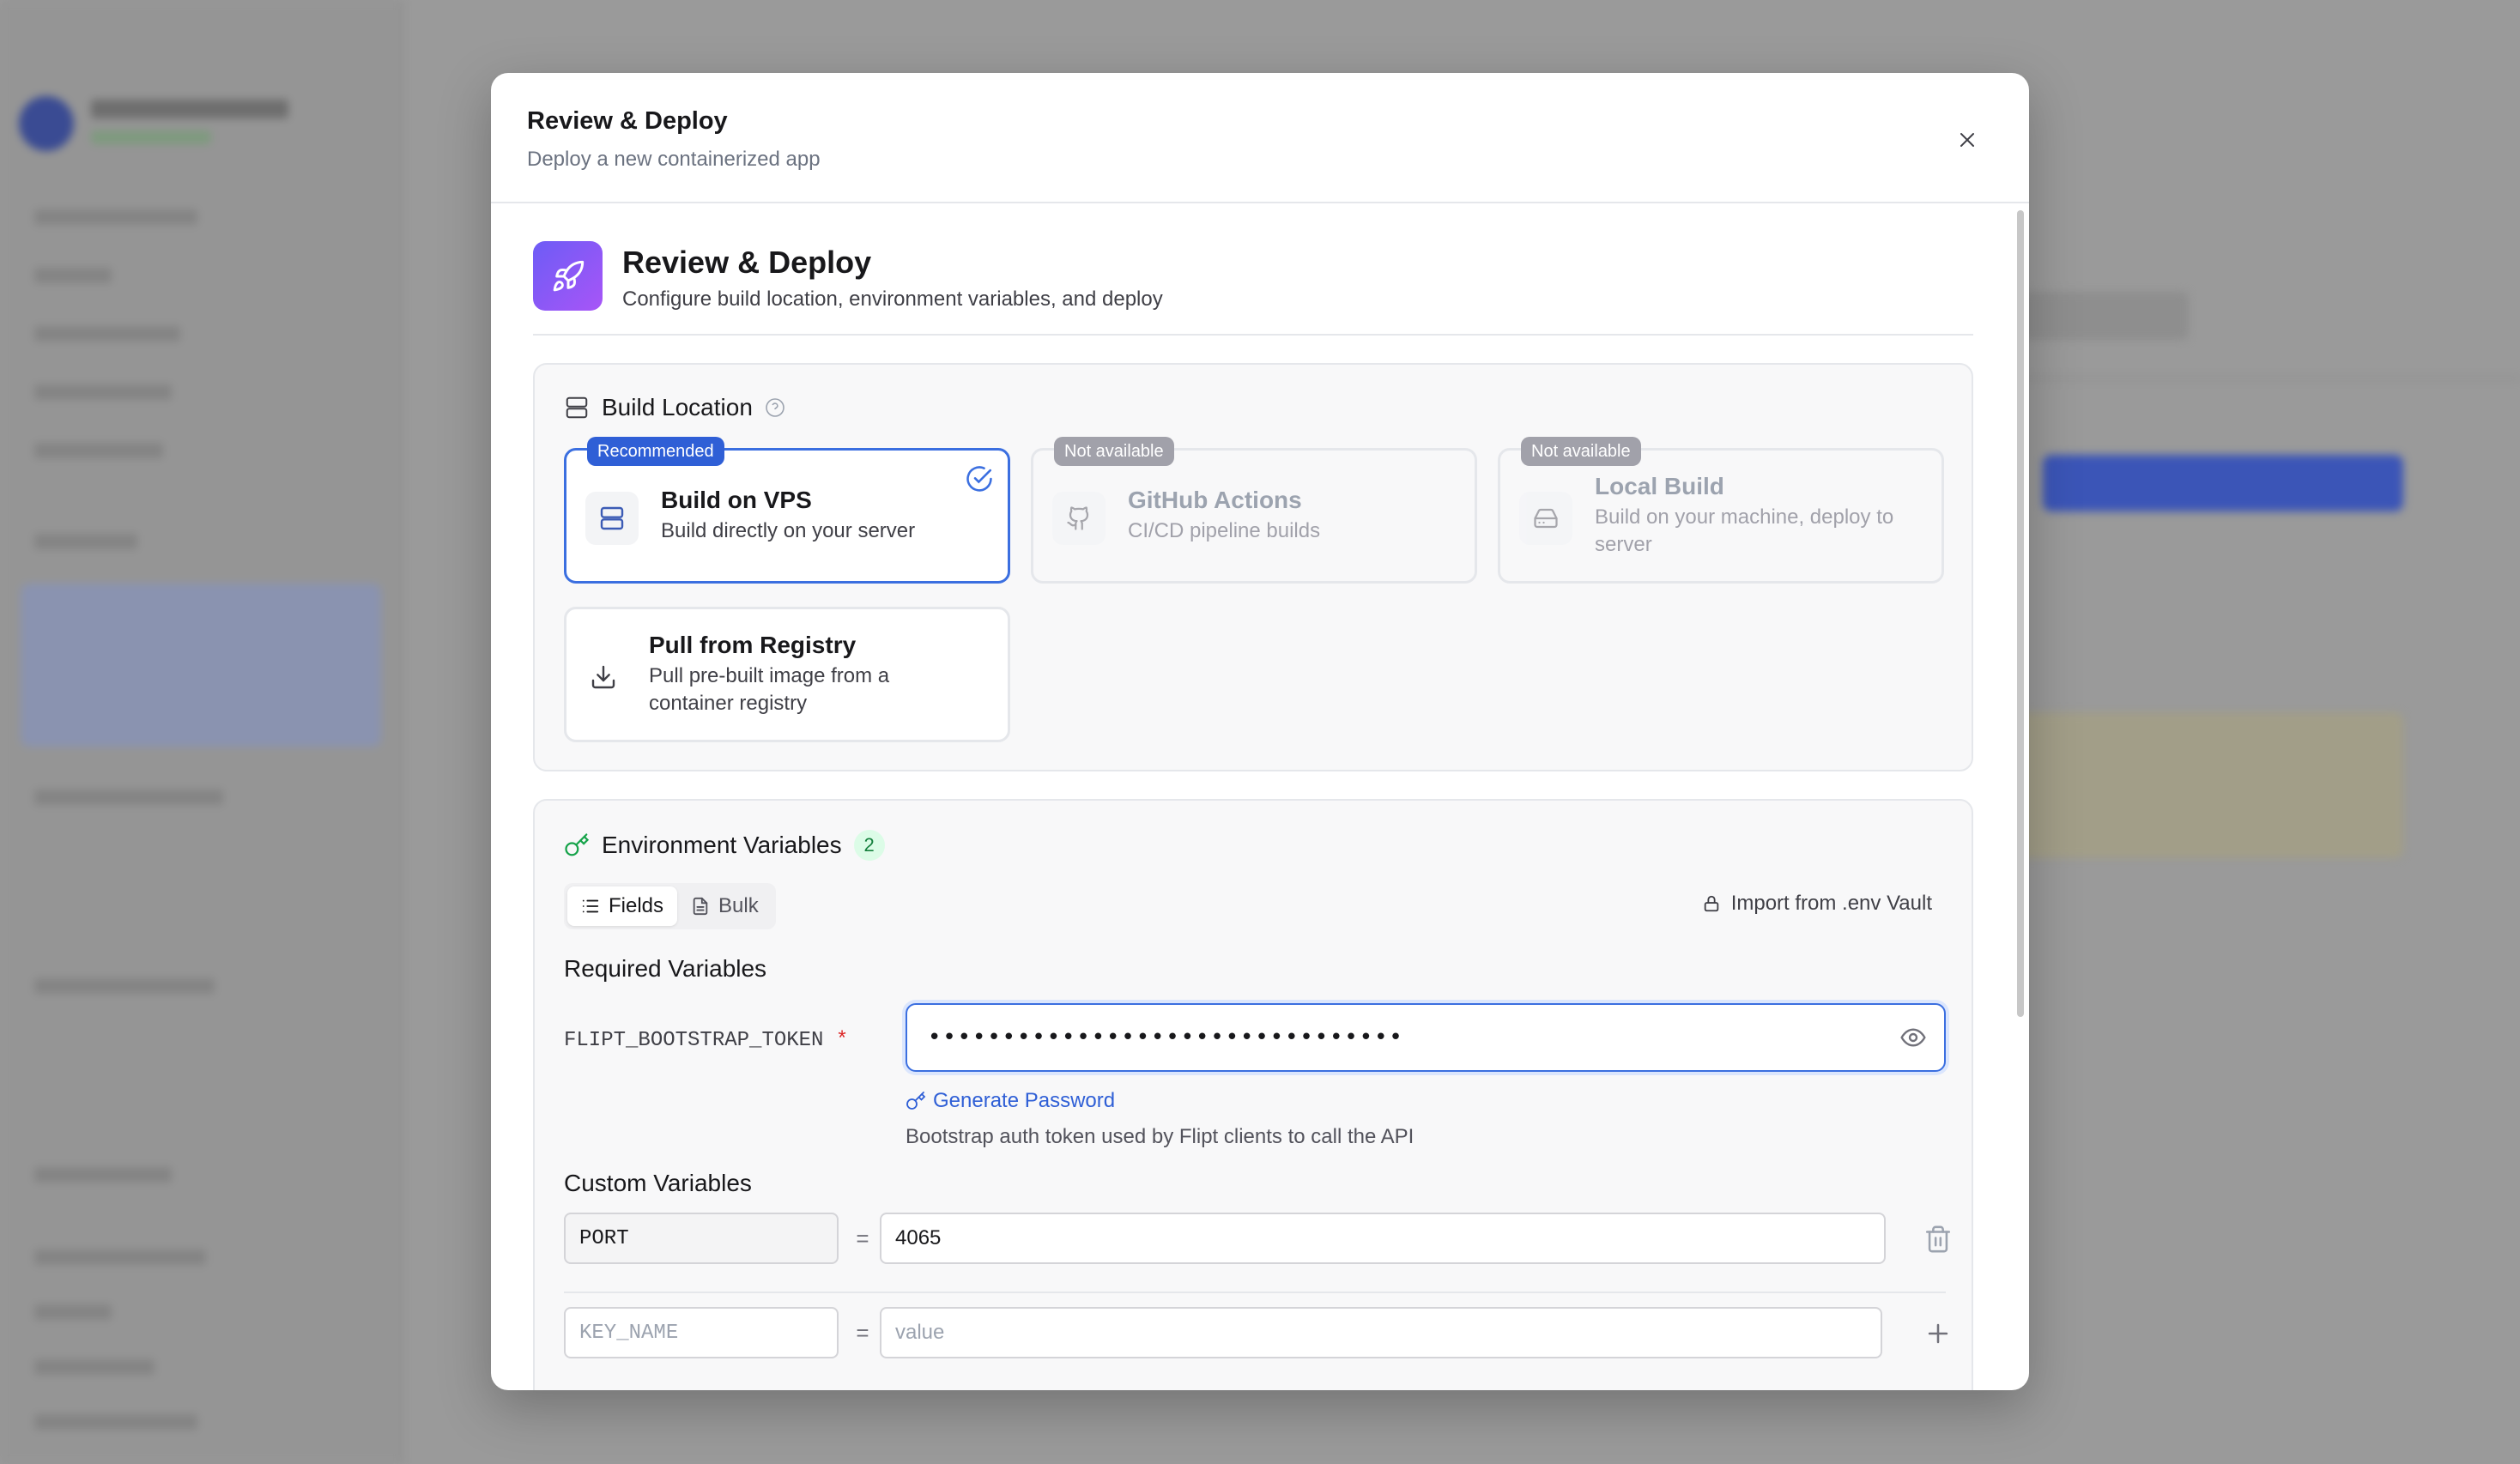 This screenshot has width=2520, height=1464. What do you see at coordinates (568, 276) in the screenshot?
I see `rocket-icon` at bounding box center [568, 276].